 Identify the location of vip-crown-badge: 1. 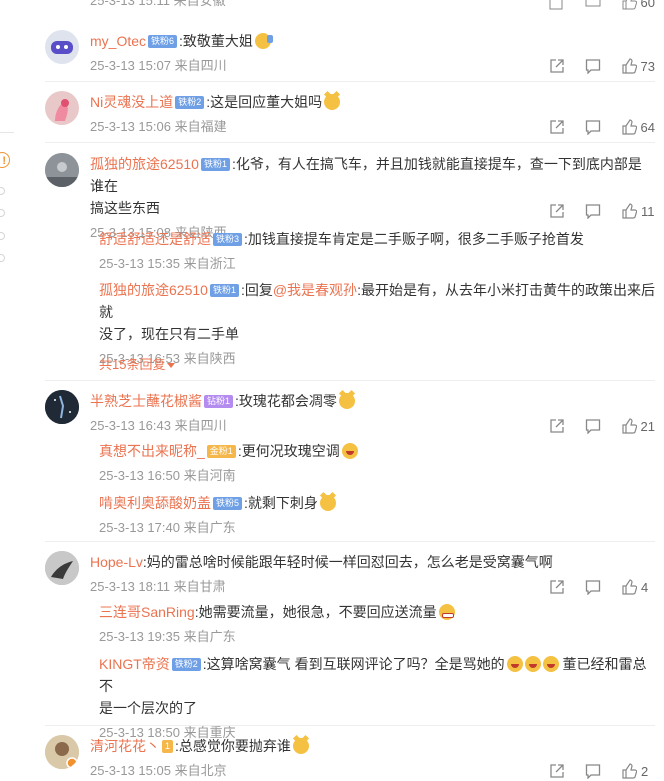
(168, 746).